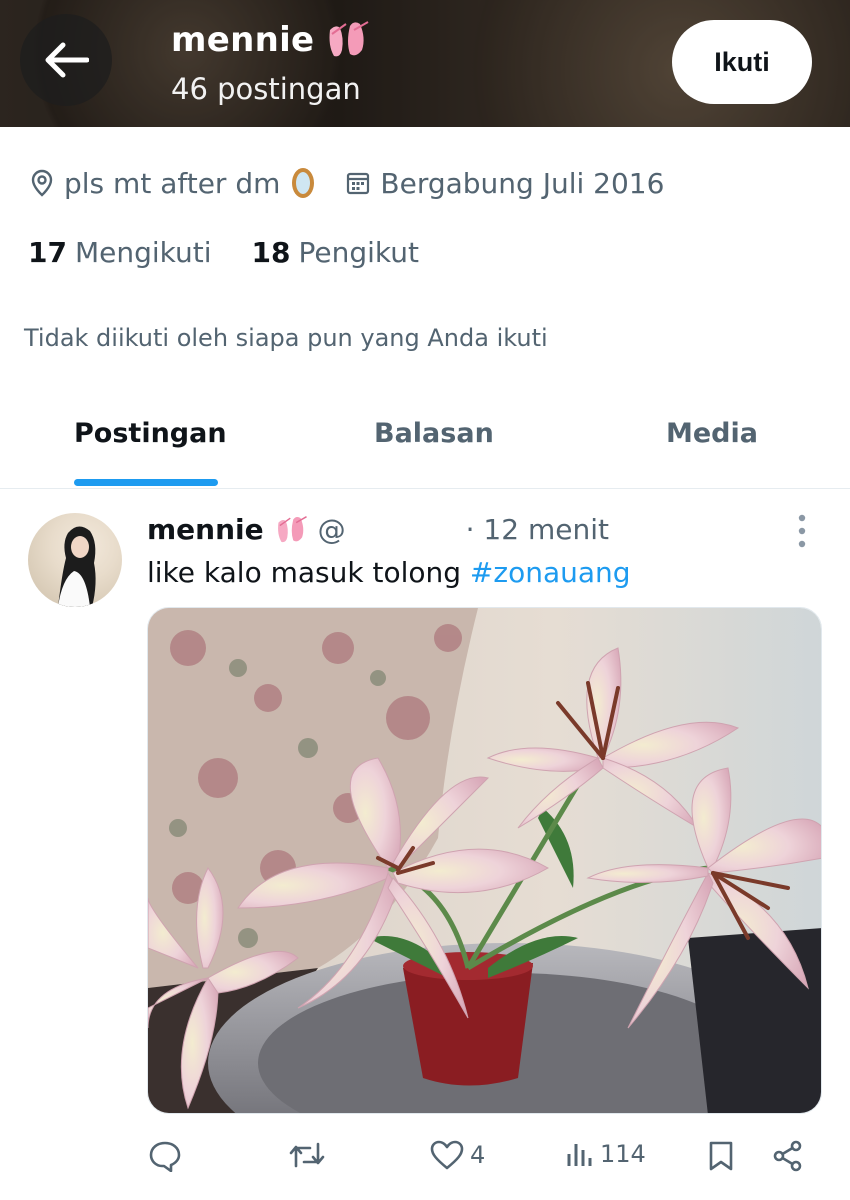  I want to click on following-link: 17 Mengikuti, so click(120, 252).